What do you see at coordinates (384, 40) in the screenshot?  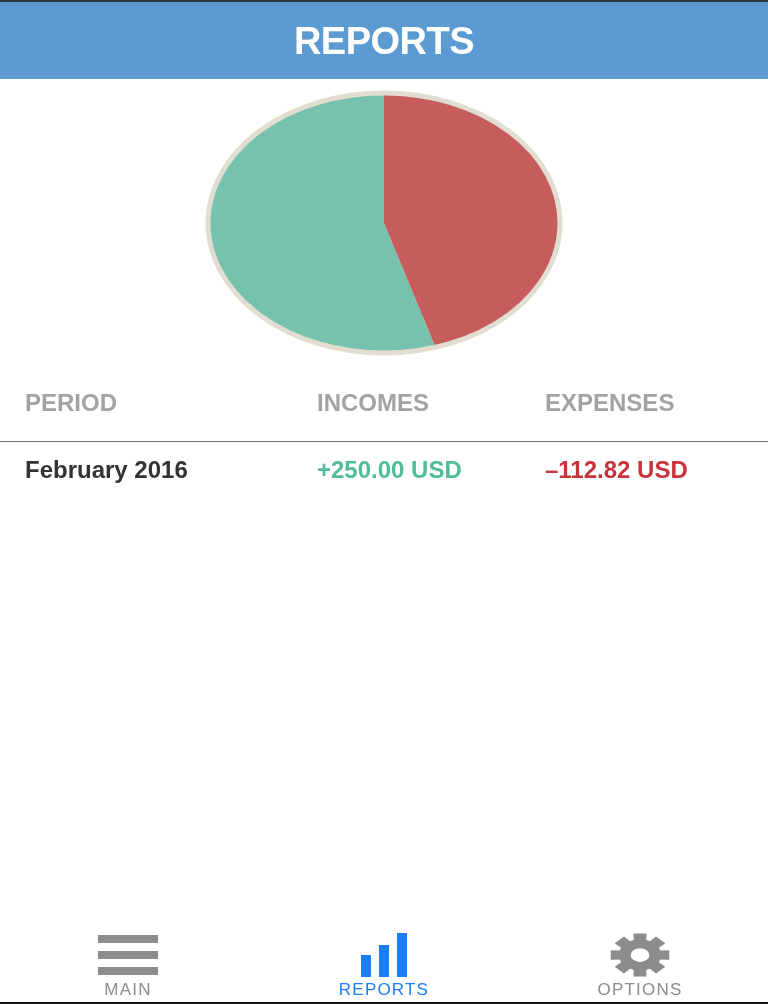 I see `page-title: REPORTS` at bounding box center [384, 40].